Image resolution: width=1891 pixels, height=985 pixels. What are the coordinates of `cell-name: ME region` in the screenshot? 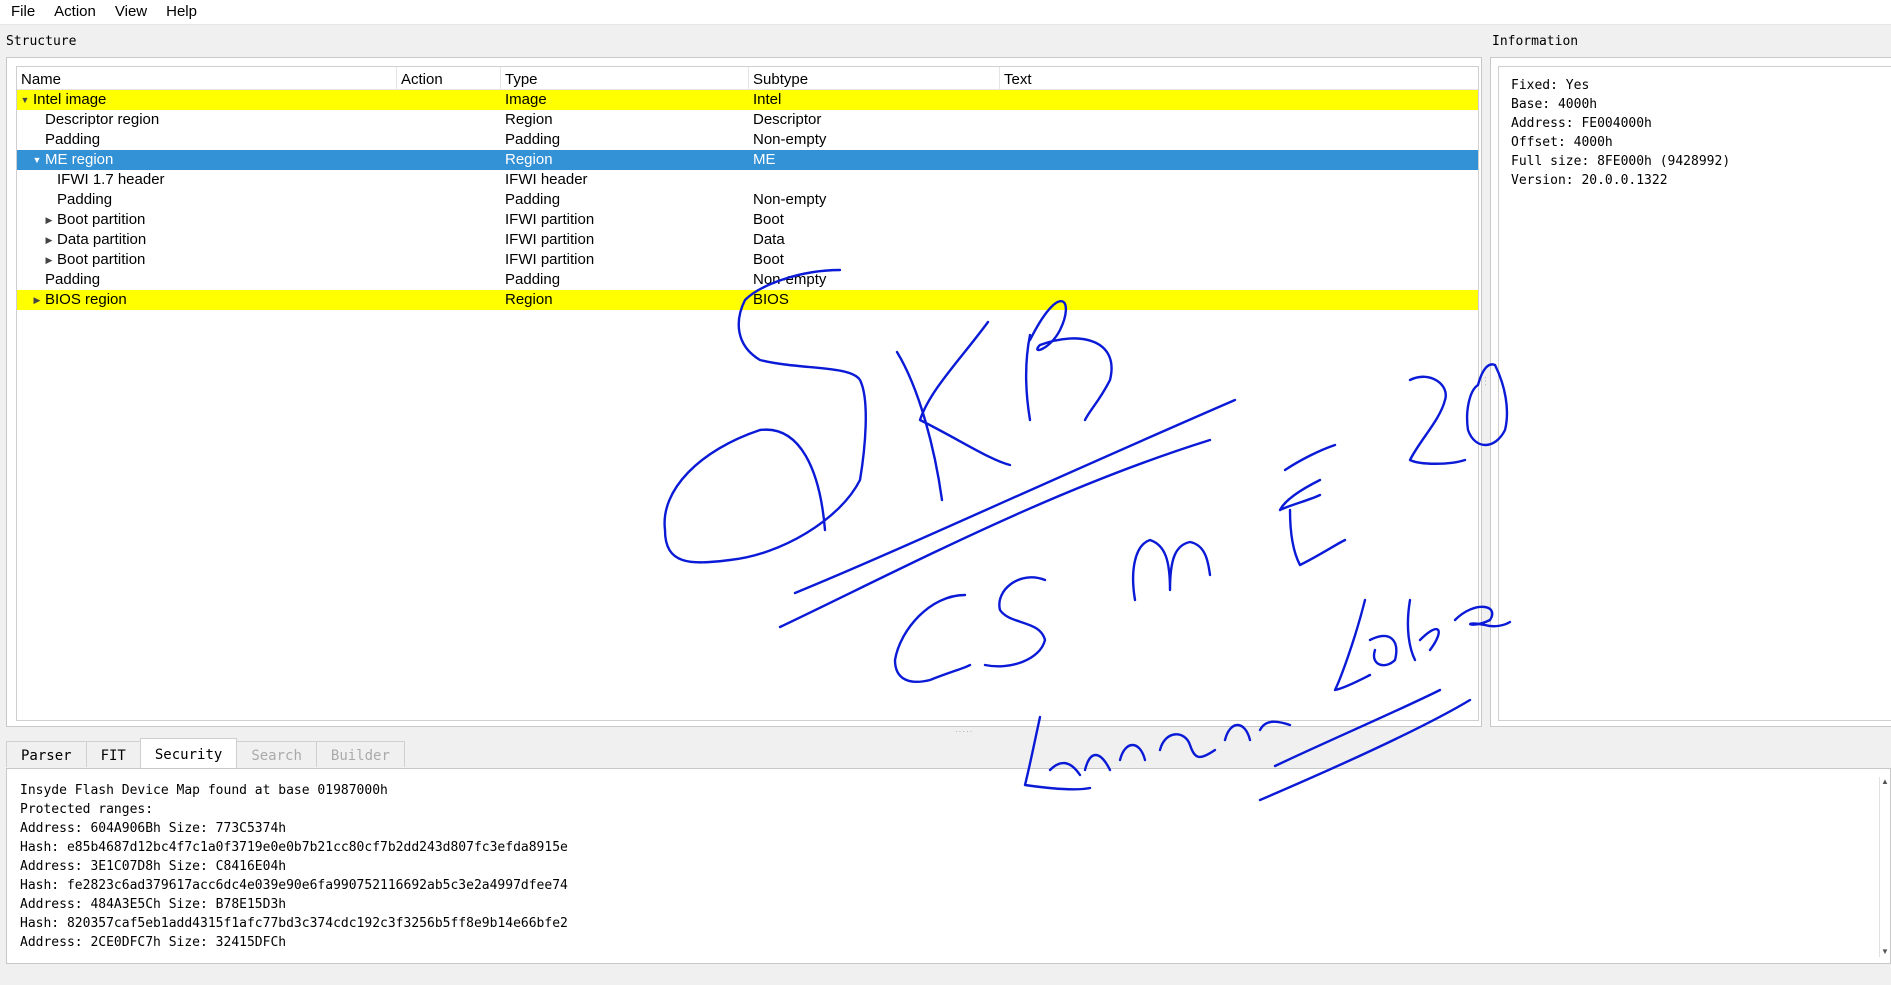 It's located at (79, 159).